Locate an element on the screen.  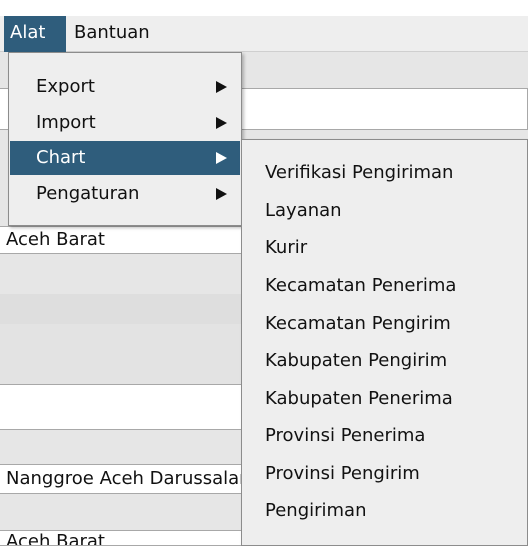
submenu-item-kabupaten-penerima: Kabupaten Penerima is located at coordinates (384, 399).